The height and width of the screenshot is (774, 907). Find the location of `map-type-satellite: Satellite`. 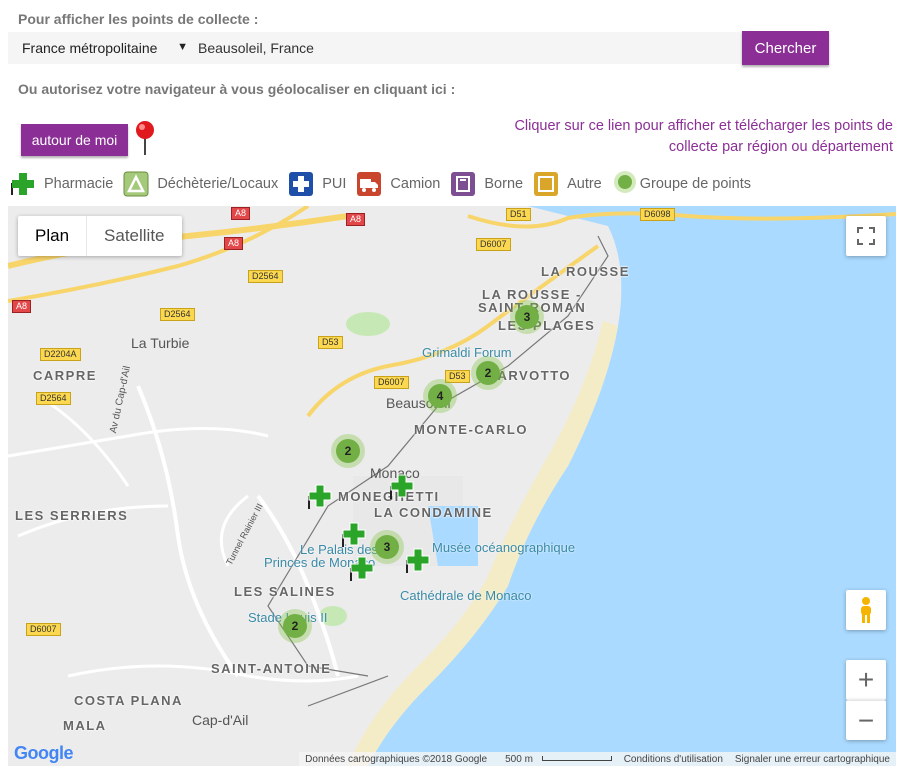

map-type-satellite: Satellite is located at coordinates (134, 236).